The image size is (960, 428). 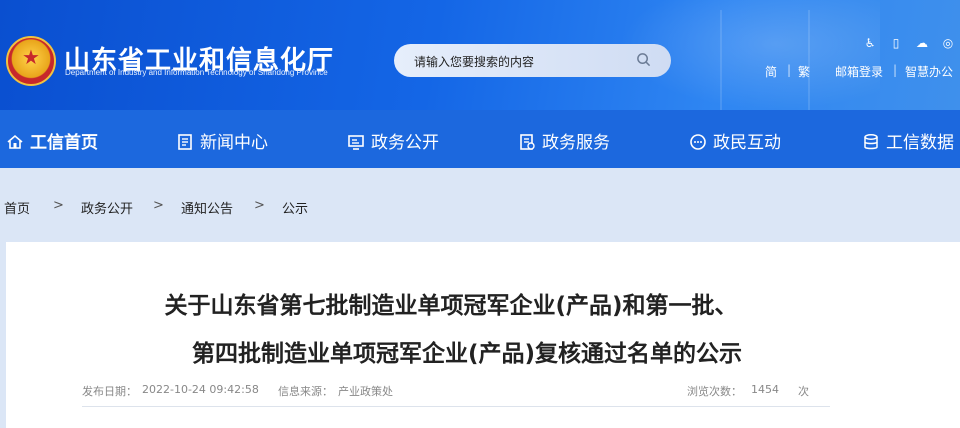 What do you see at coordinates (365, 391) in the screenshot?
I see `source-value: 产业政策处` at bounding box center [365, 391].